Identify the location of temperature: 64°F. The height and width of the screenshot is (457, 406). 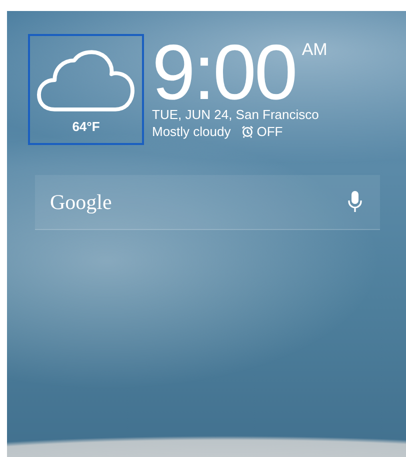
(86, 126).